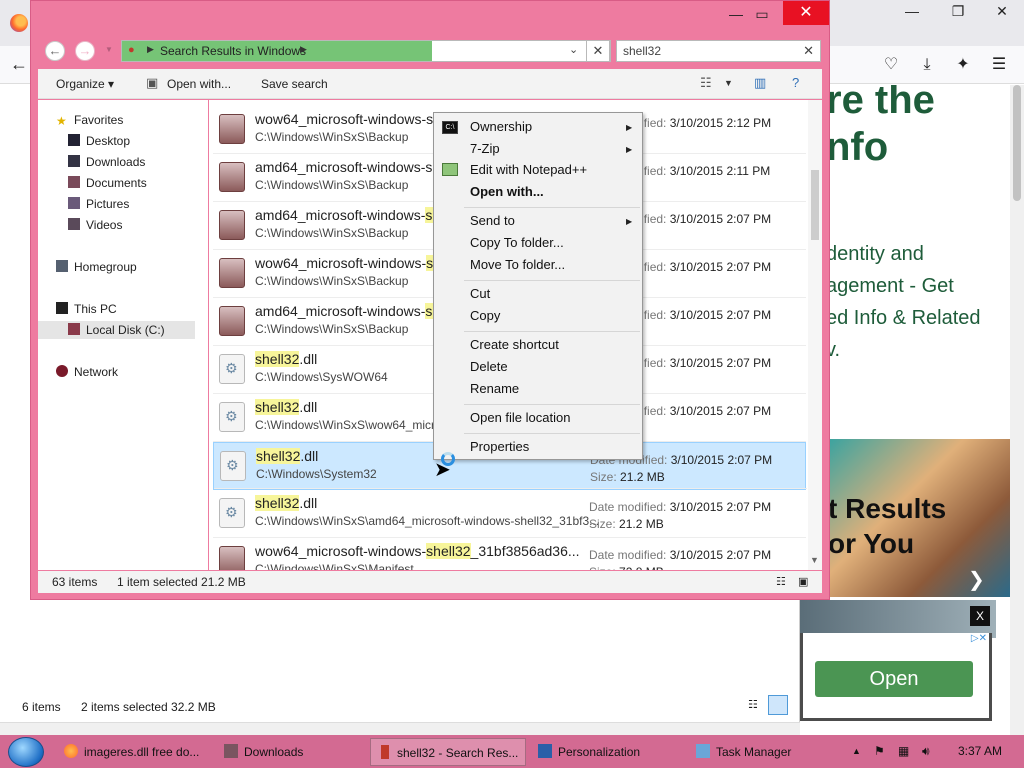  Describe the element at coordinates (55, 51) in the screenshot. I see `back-button: ←` at that location.